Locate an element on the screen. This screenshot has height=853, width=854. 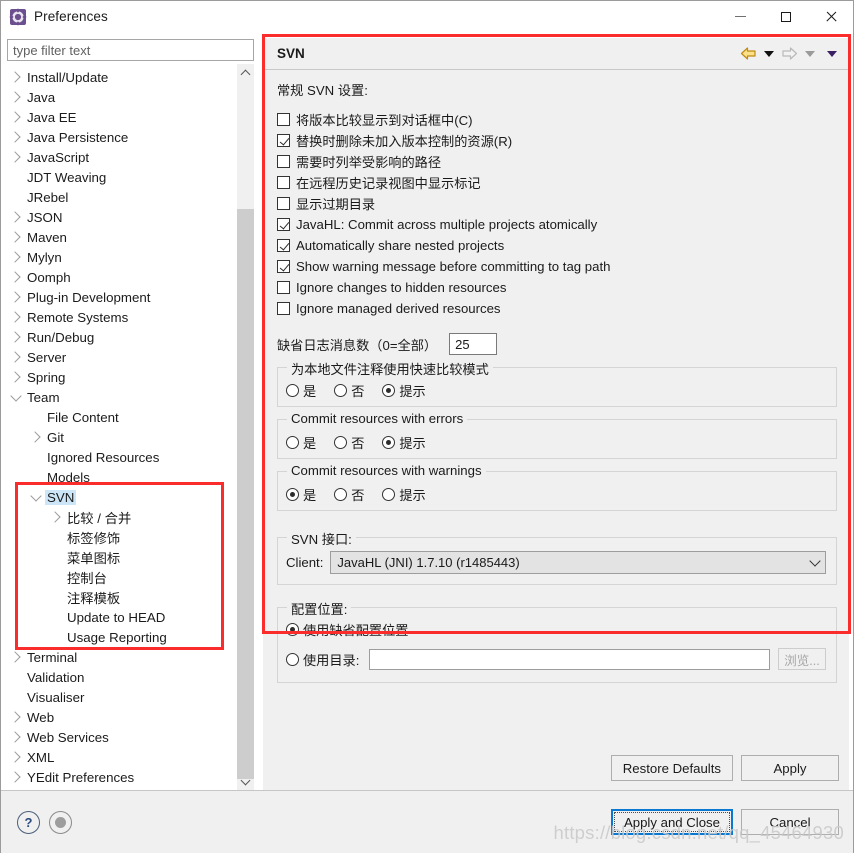
sidebar-item: SVN is located at coordinates (122, 497).